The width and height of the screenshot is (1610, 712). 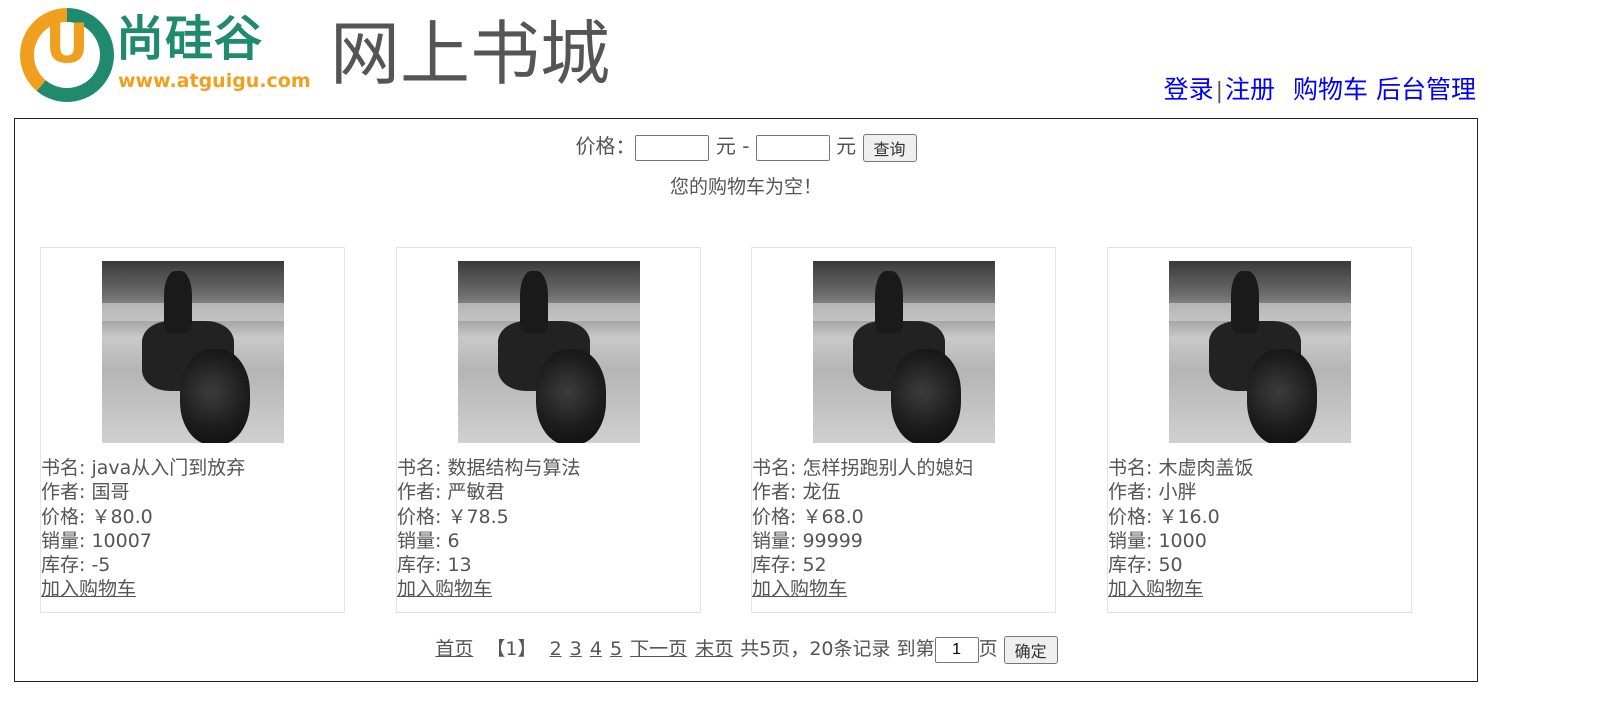 What do you see at coordinates (833, 516) in the screenshot?
I see `book-price: ￥68.0` at bounding box center [833, 516].